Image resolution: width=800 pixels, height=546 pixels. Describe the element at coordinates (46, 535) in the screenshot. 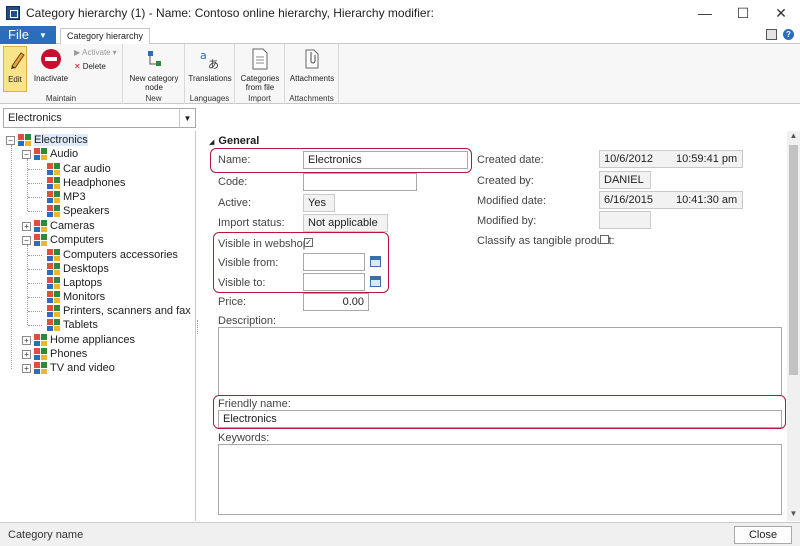

I see `status-text: Category name` at that location.